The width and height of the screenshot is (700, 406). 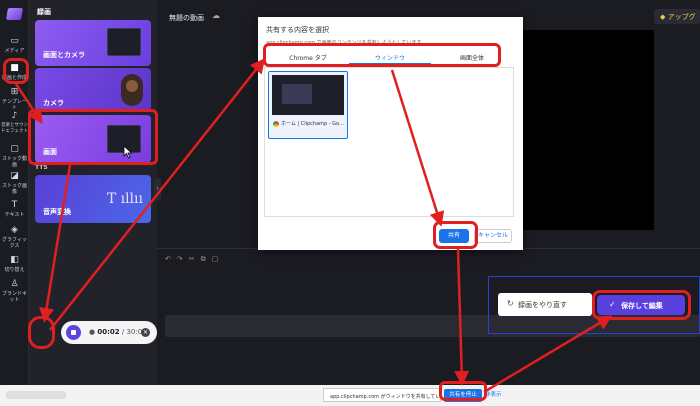 I want to click on arrow-rail-to-card, so click(x=28, y=104).